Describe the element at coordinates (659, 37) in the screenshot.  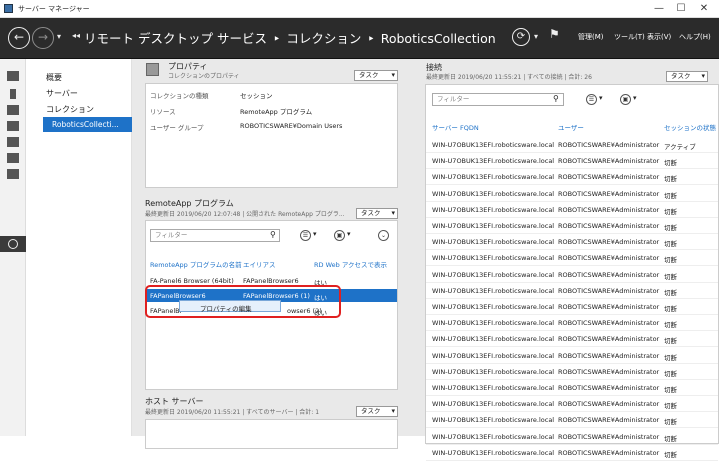
I see `menu-view: 表示(V)` at that location.